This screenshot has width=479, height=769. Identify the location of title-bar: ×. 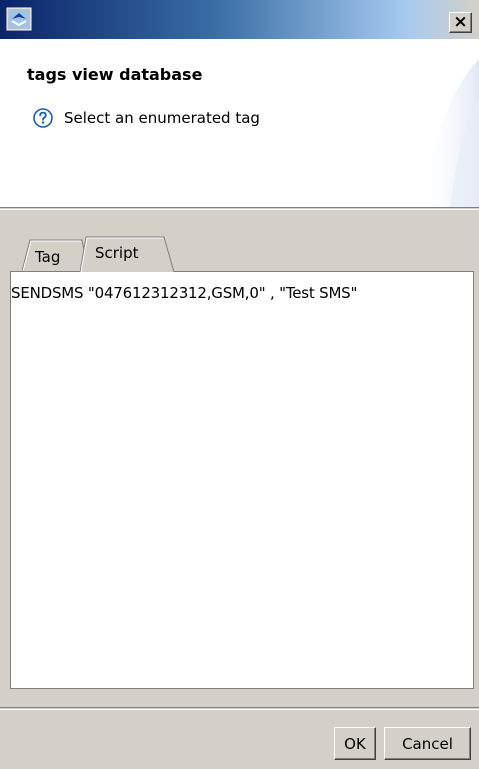
(239, 19).